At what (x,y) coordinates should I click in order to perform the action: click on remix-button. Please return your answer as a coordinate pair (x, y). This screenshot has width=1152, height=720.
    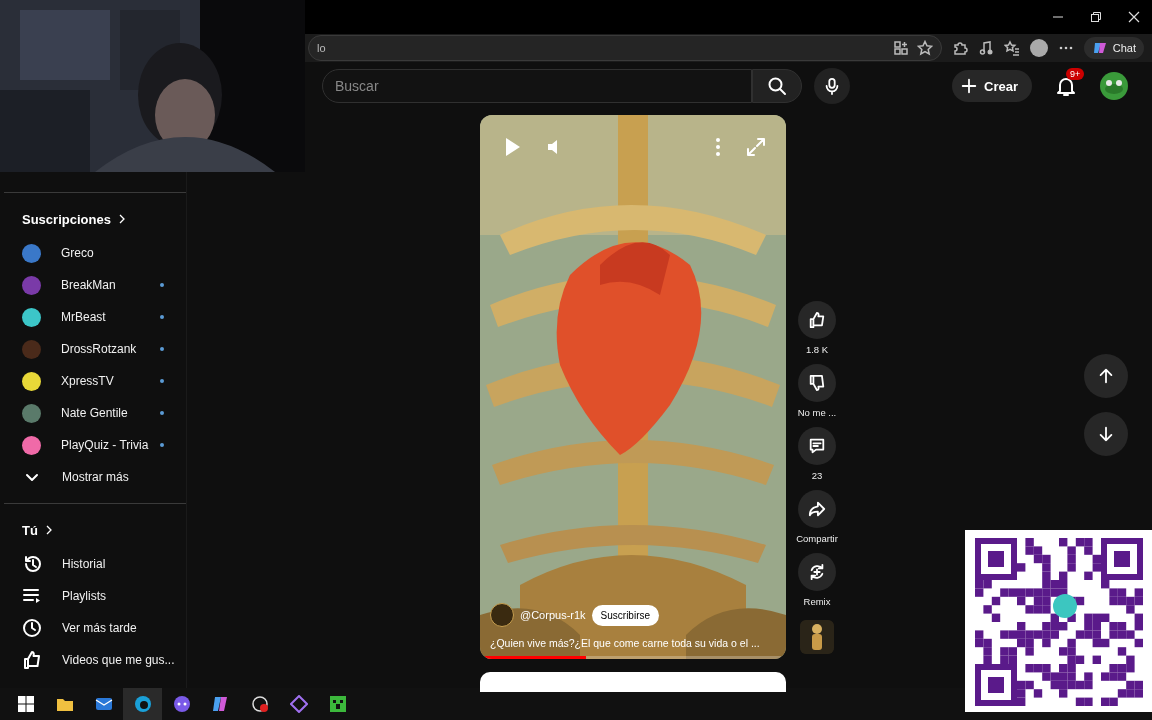
    Looking at the image, I should click on (817, 572).